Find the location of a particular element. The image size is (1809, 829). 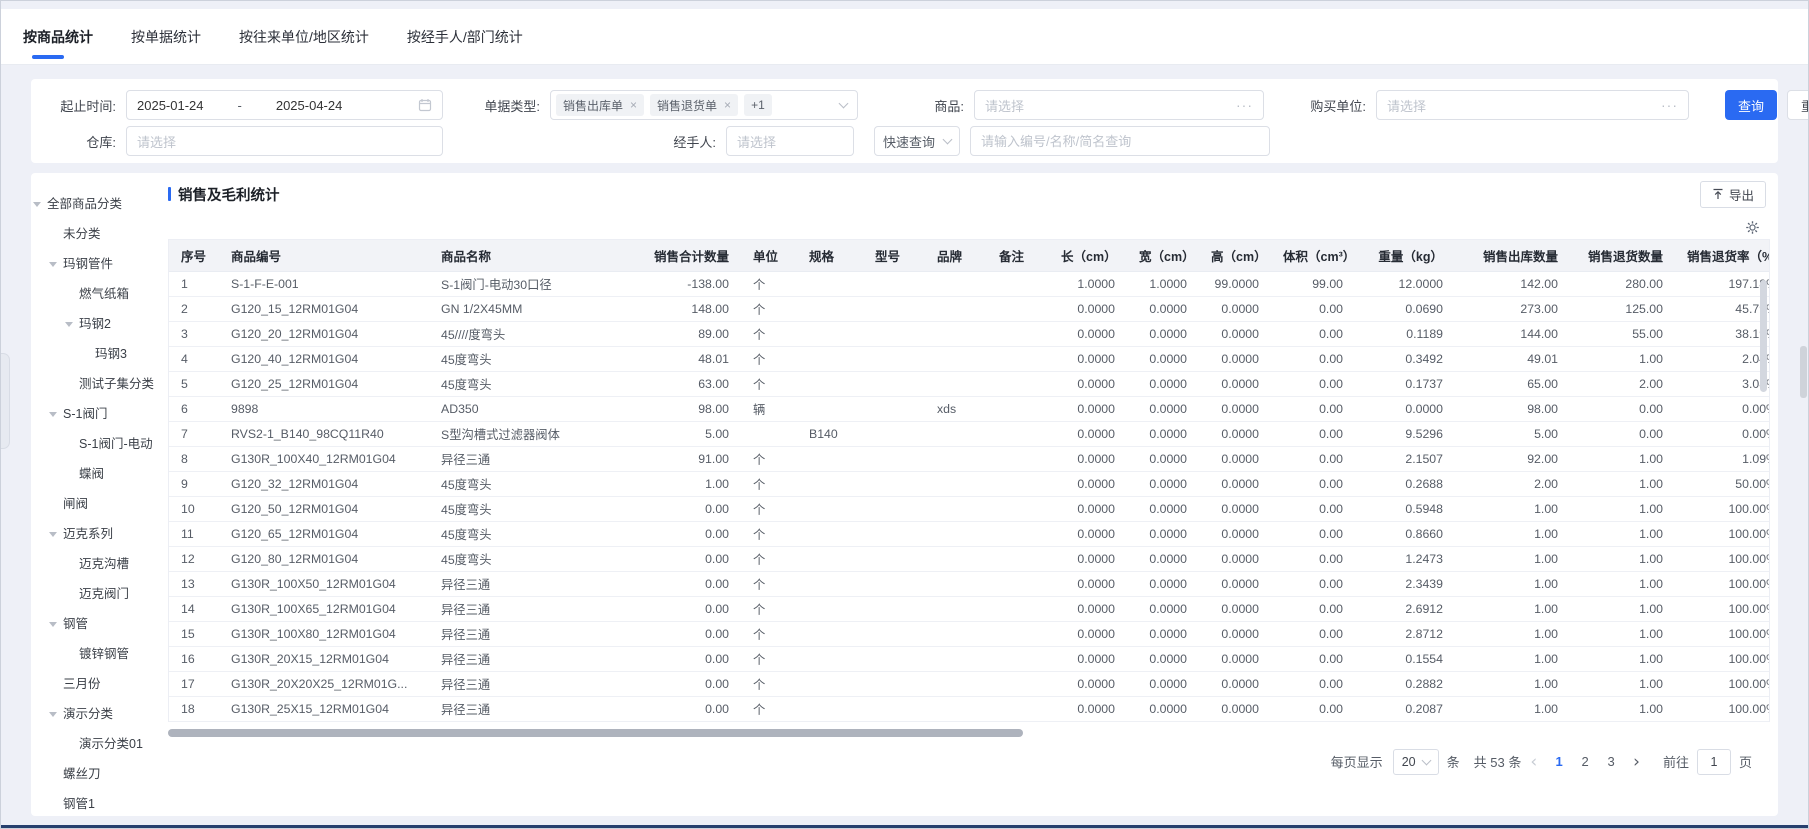

tree-item: 演示分类 is located at coordinates (99, 714).